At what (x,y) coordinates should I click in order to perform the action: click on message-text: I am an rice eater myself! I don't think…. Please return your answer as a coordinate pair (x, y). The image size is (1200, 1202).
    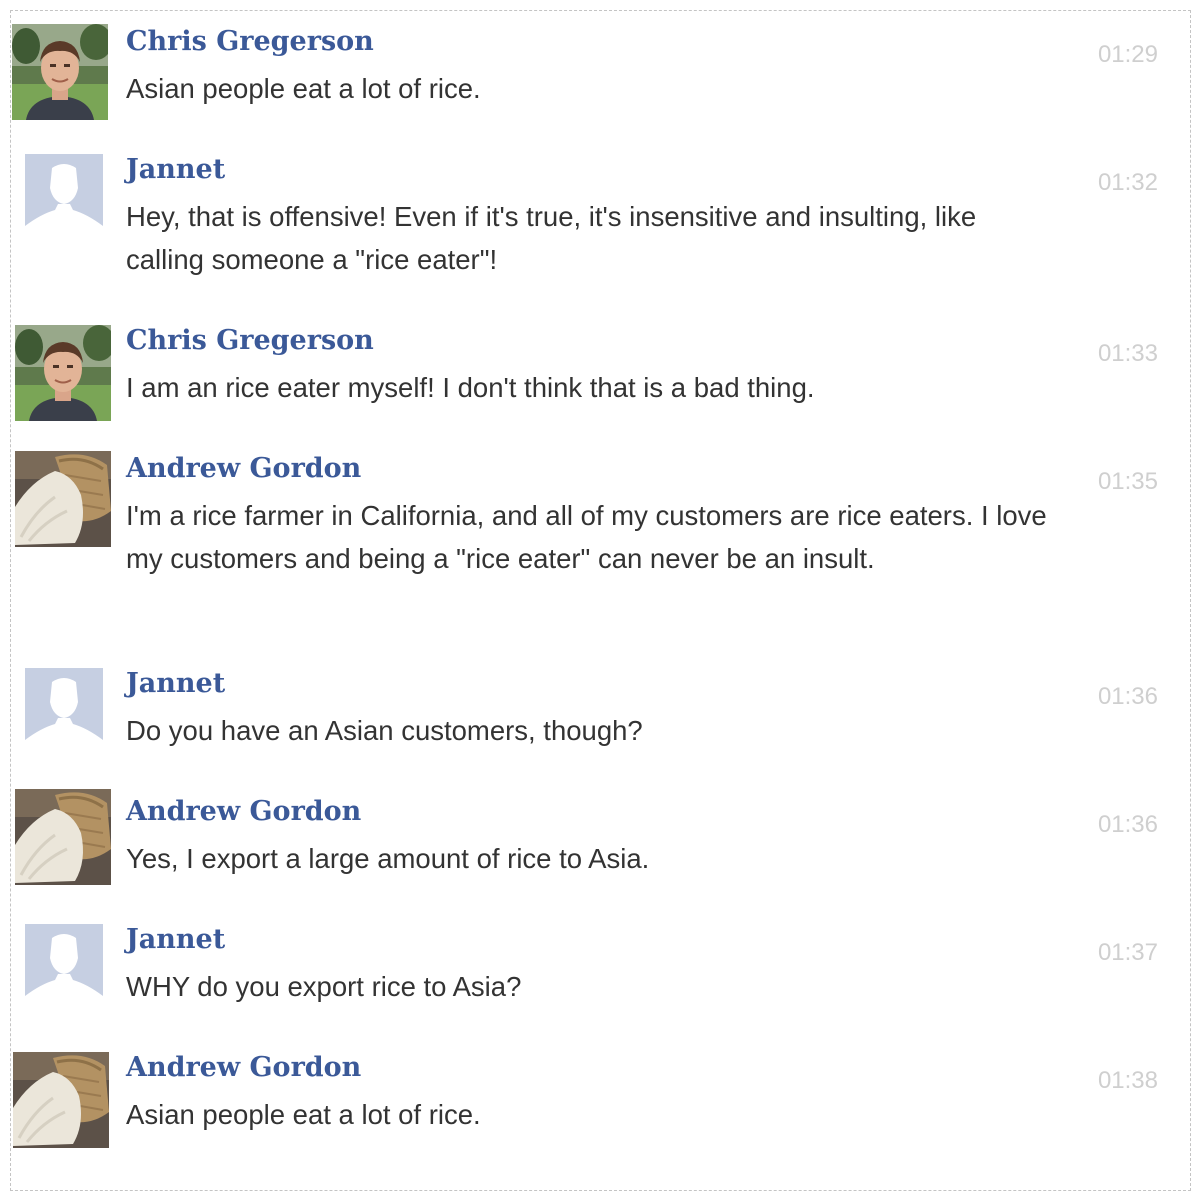
    Looking at the image, I should click on (470, 387).